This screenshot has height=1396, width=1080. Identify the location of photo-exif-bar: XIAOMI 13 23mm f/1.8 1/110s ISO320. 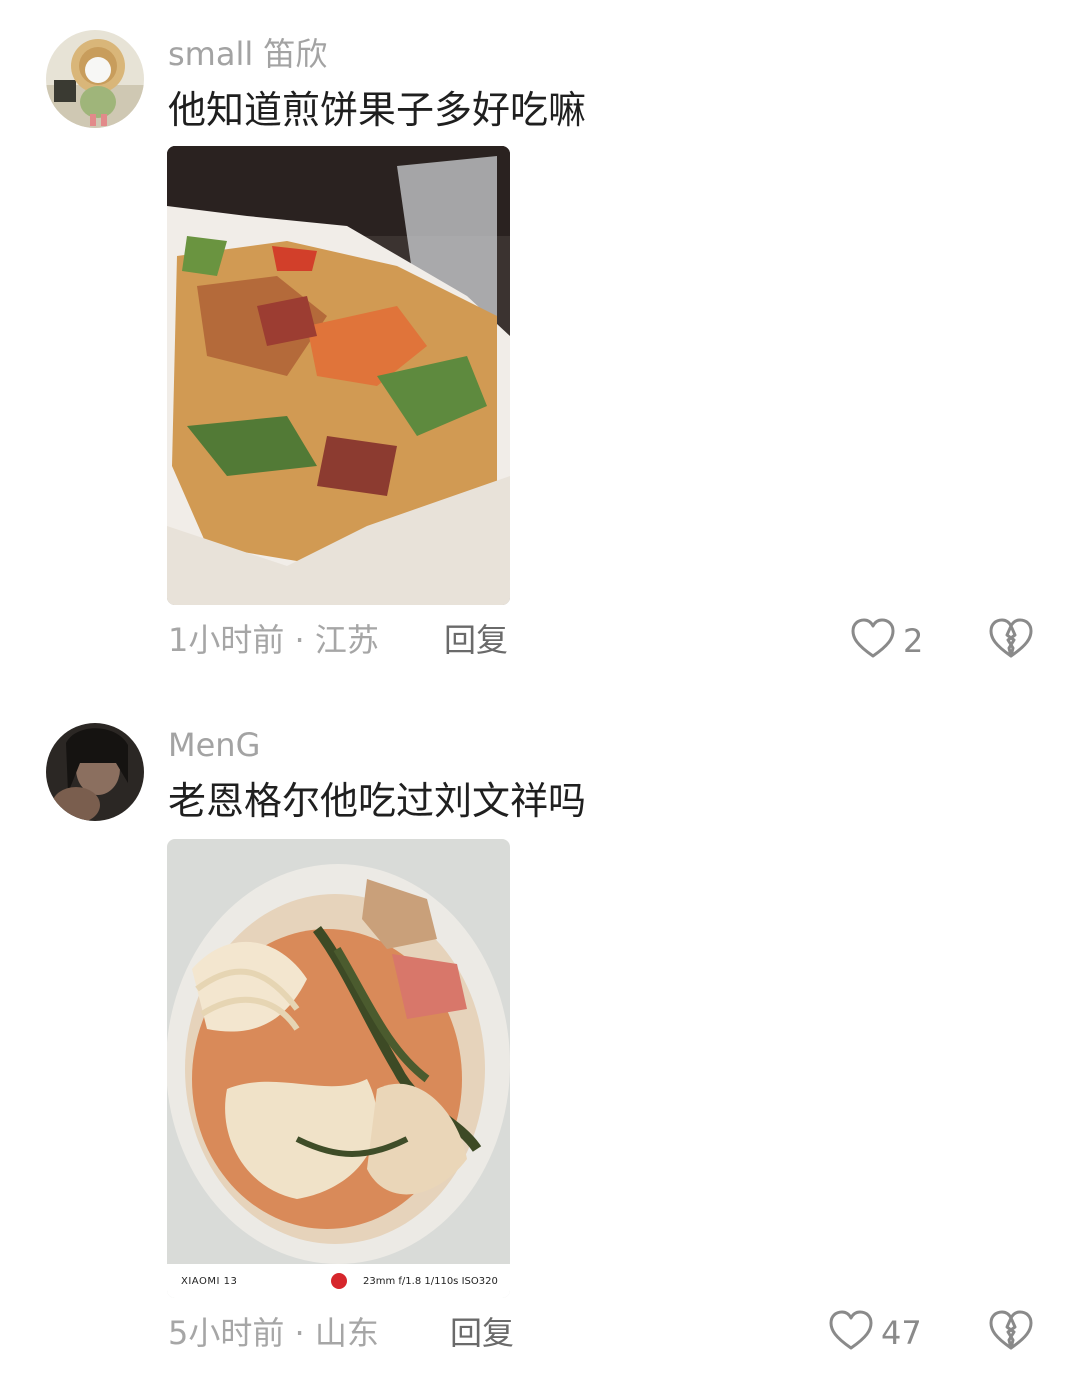
(338, 1281).